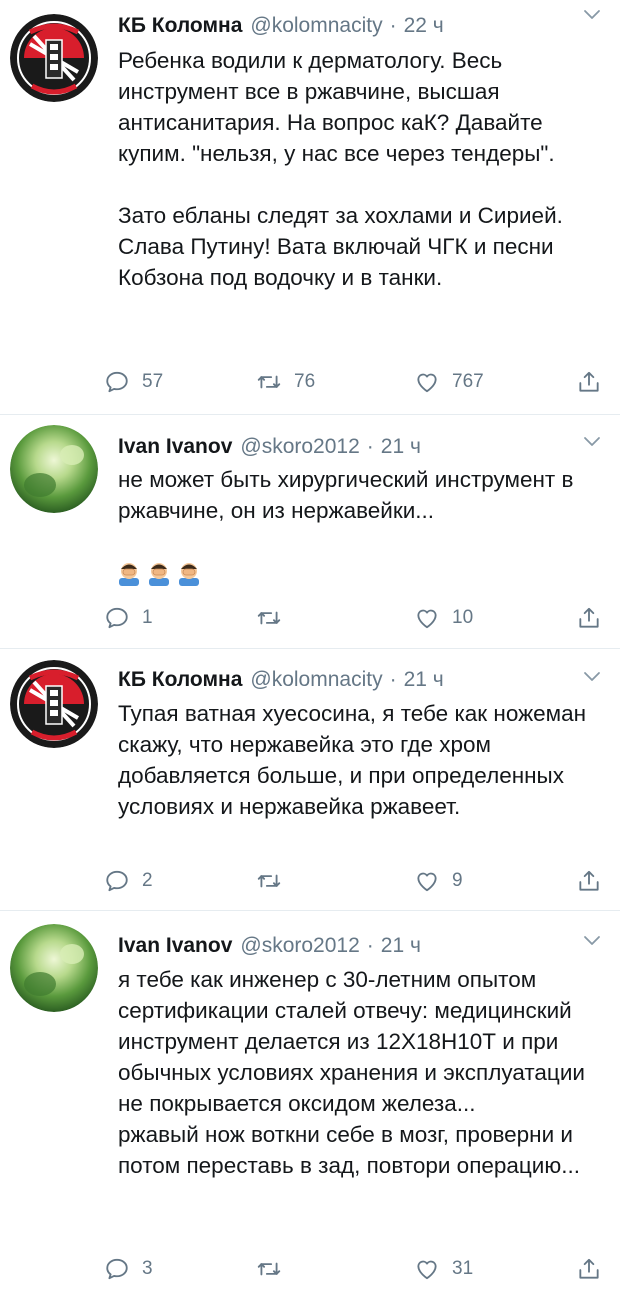  I want to click on like-button: 10, so click(443, 618).